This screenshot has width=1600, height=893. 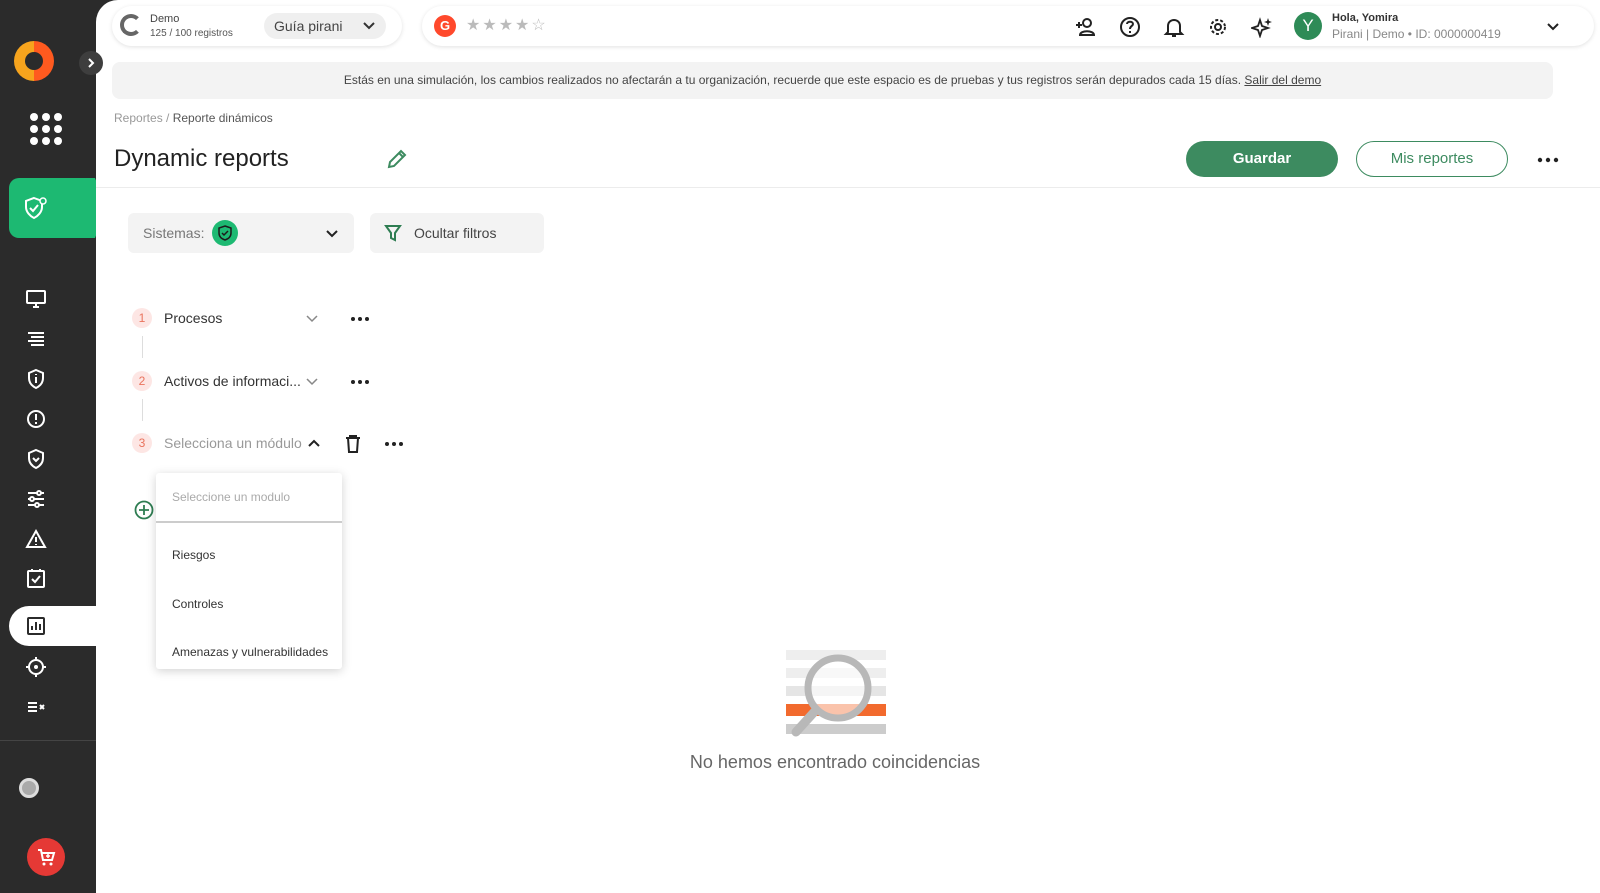 I want to click on cart-icon, so click(x=47, y=857).